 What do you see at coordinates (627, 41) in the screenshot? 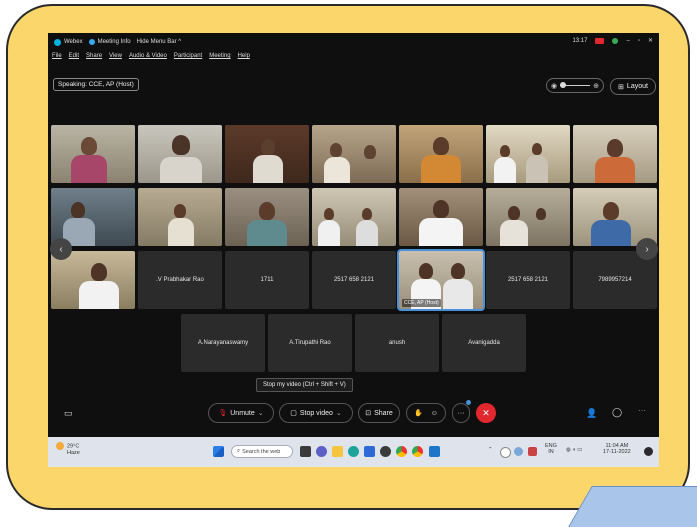
I see `minimize-icon: –` at bounding box center [627, 41].